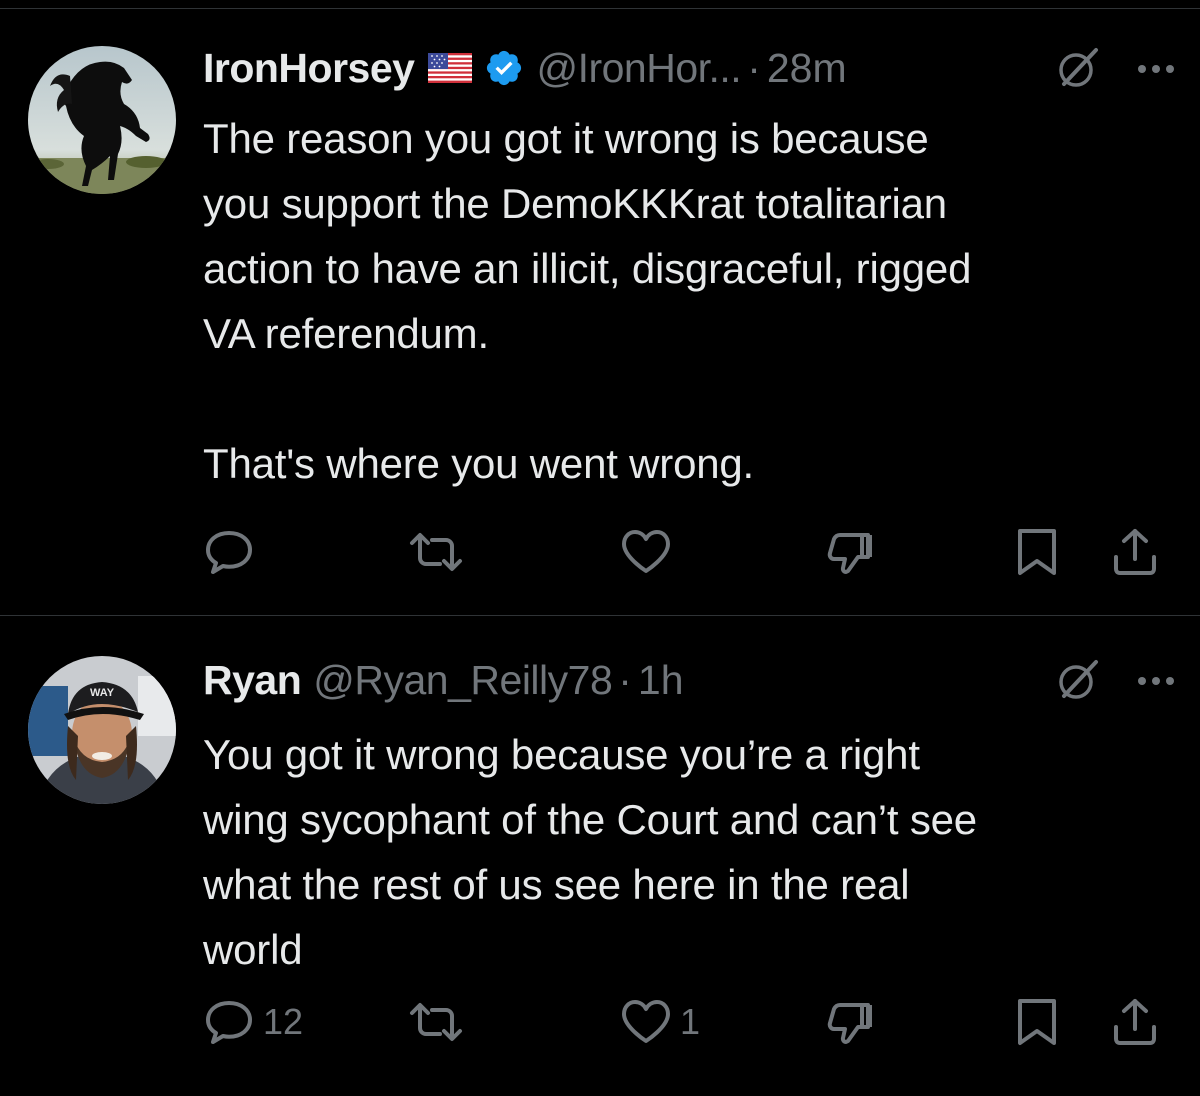 This screenshot has height=1096, width=1200. Describe the element at coordinates (690, 1021) in the screenshot. I see `like-count: 1` at that location.